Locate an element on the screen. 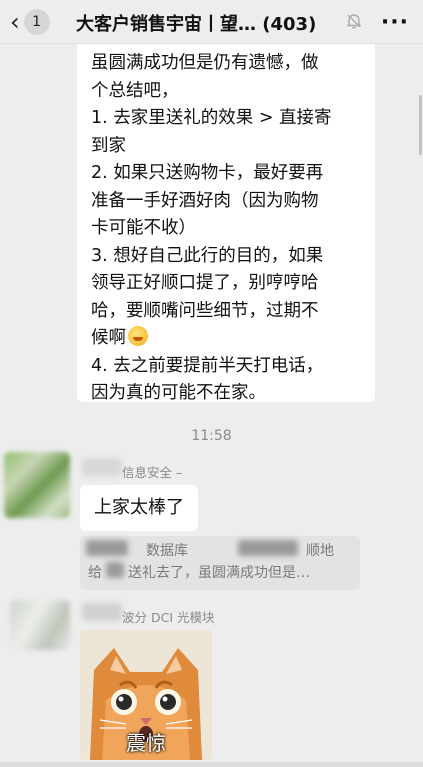 Image resolution: width=423 pixels, height=767 pixels. message-line: 哈，要顺嘴问些细节，过期不 is located at coordinates (205, 310).